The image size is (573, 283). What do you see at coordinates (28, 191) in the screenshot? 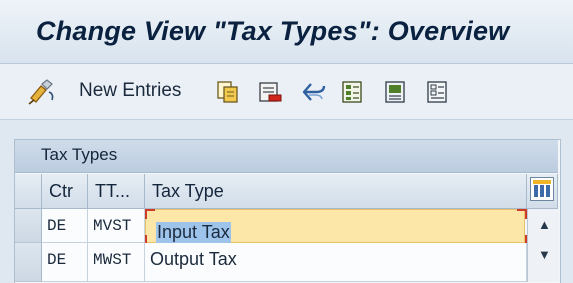
I see `select-all-rows-button` at bounding box center [28, 191].